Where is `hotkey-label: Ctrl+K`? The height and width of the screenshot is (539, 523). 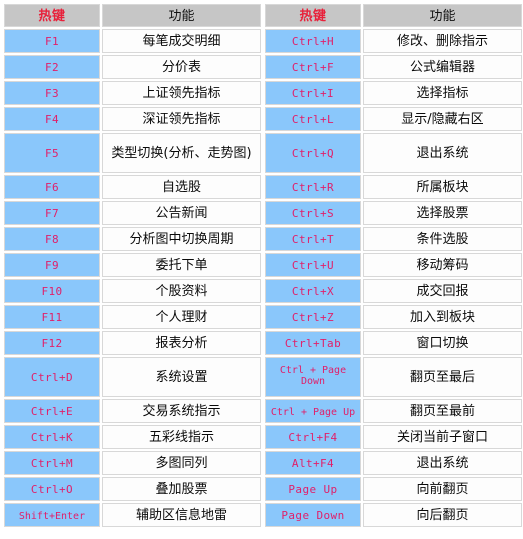
hotkey-label: Ctrl+K is located at coordinates (52, 438).